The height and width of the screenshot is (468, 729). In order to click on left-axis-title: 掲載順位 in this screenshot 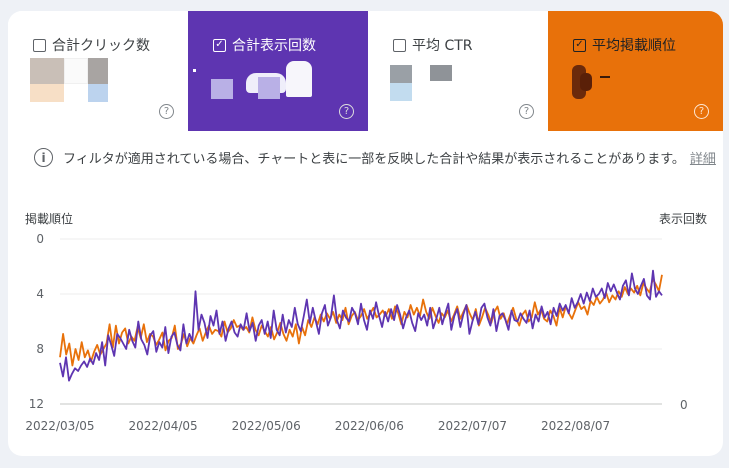, I will do `click(49, 218)`.